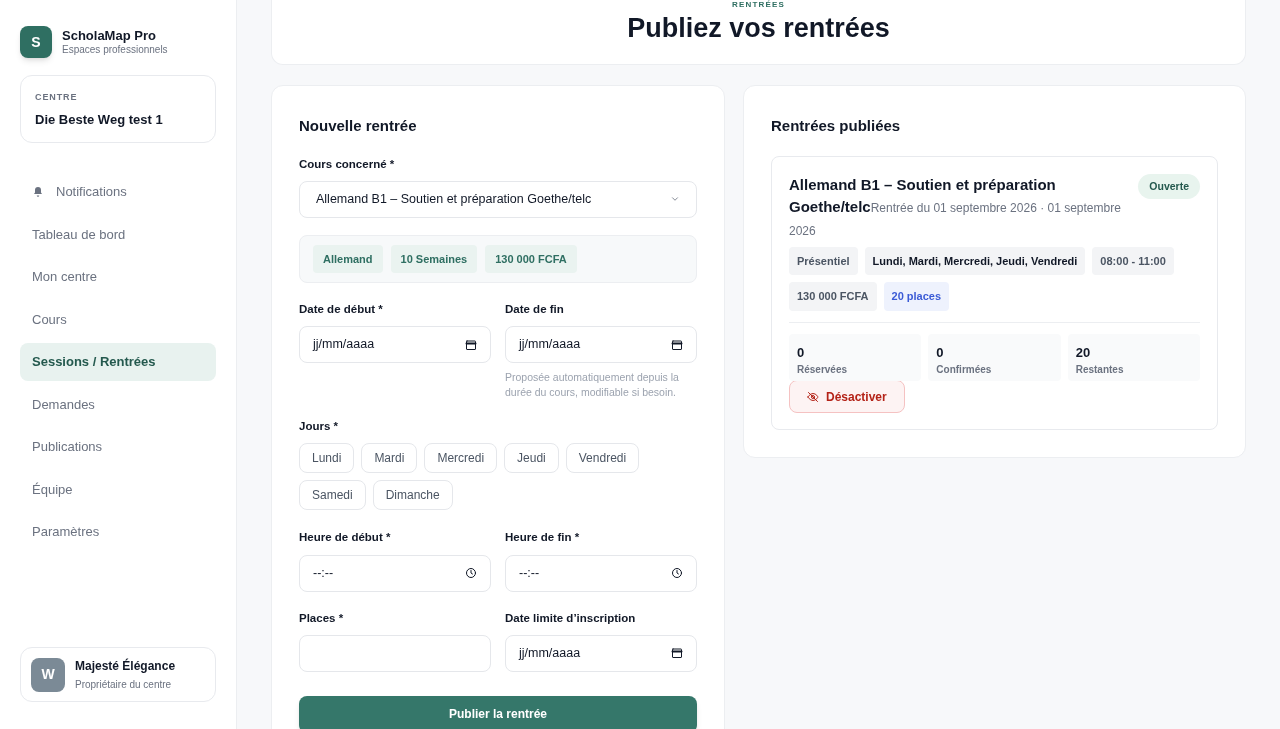 This screenshot has width=1280, height=729. I want to click on publish-button: Publier la rentrée, so click(498, 712).